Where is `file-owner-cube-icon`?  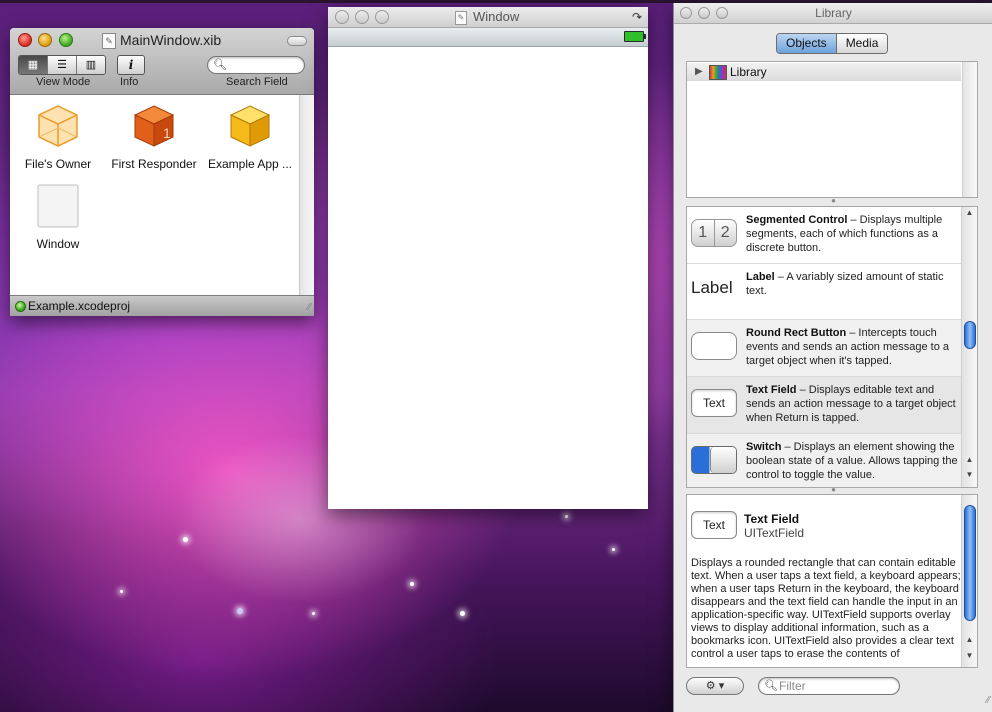
file-owner-cube-icon is located at coordinates (58, 126).